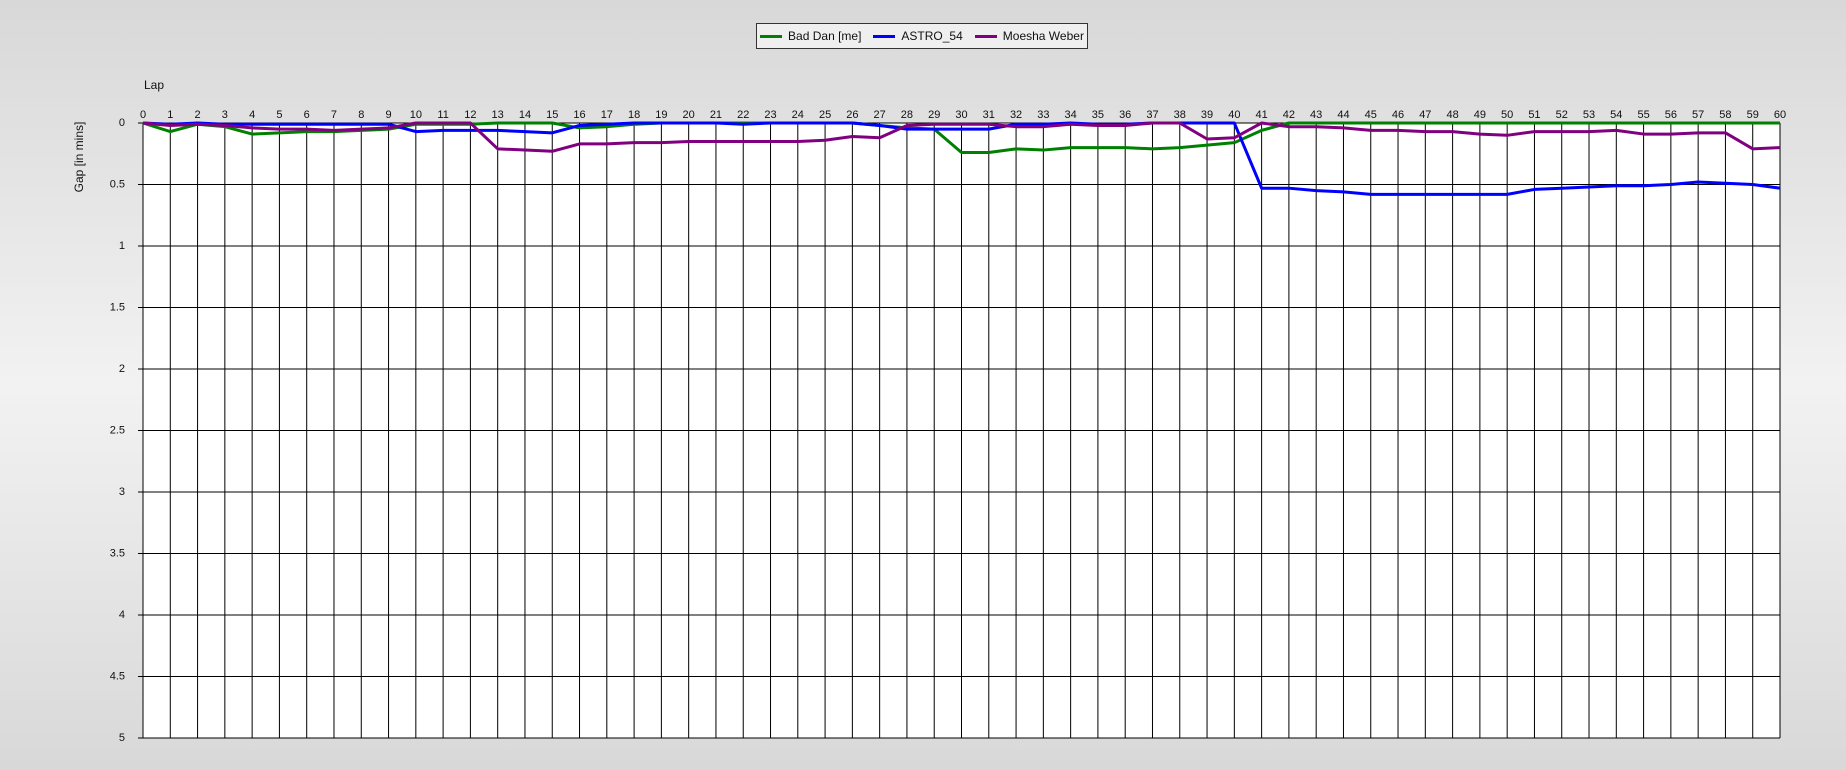  Describe the element at coordinates (932, 36) in the screenshot. I see `legend-label: ASTRO_54` at that location.